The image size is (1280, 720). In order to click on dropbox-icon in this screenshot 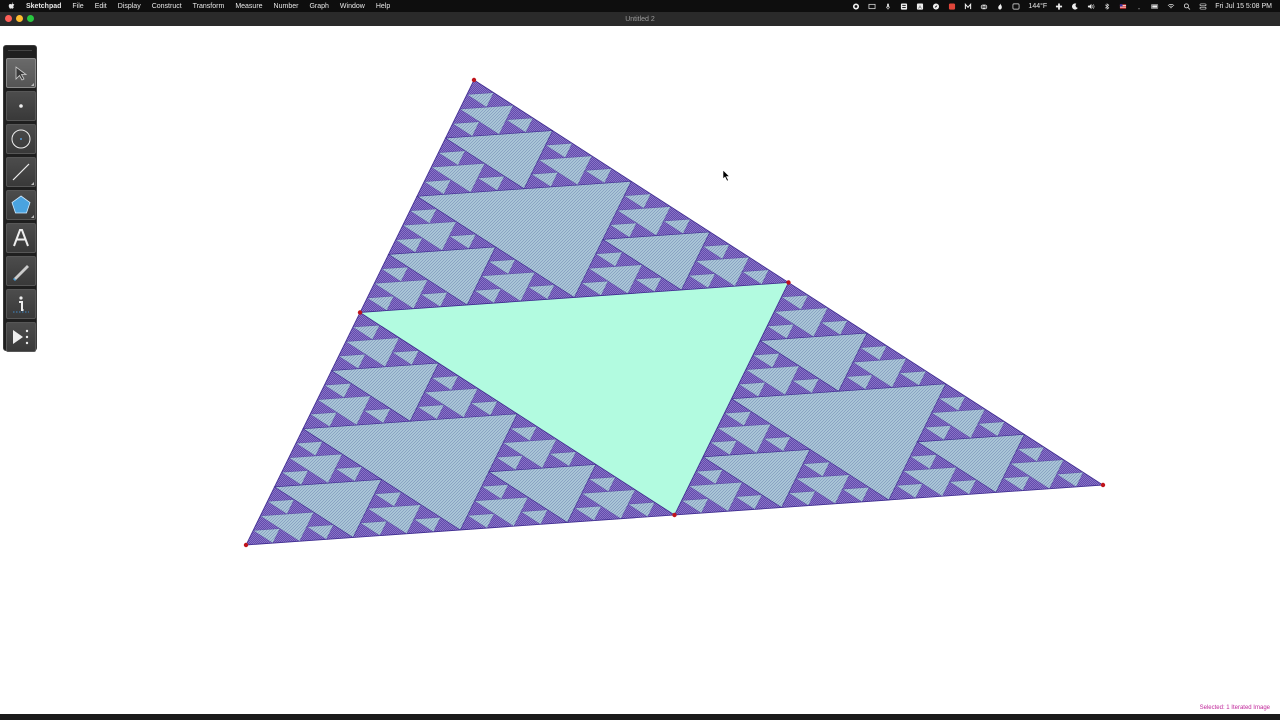, I will do `click(952, 6)`.